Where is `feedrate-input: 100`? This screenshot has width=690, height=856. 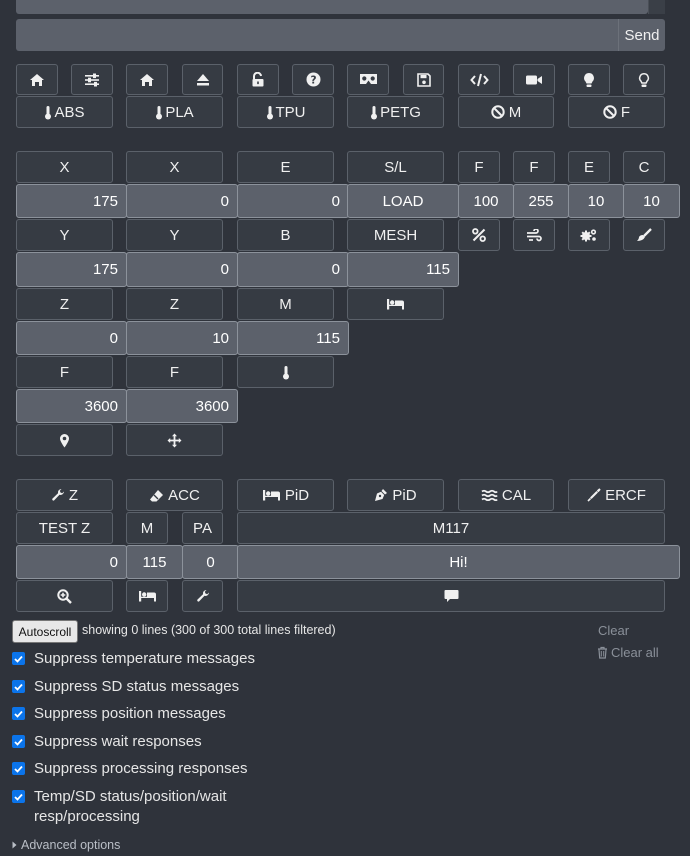 feedrate-input: 100 is located at coordinates (486, 201).